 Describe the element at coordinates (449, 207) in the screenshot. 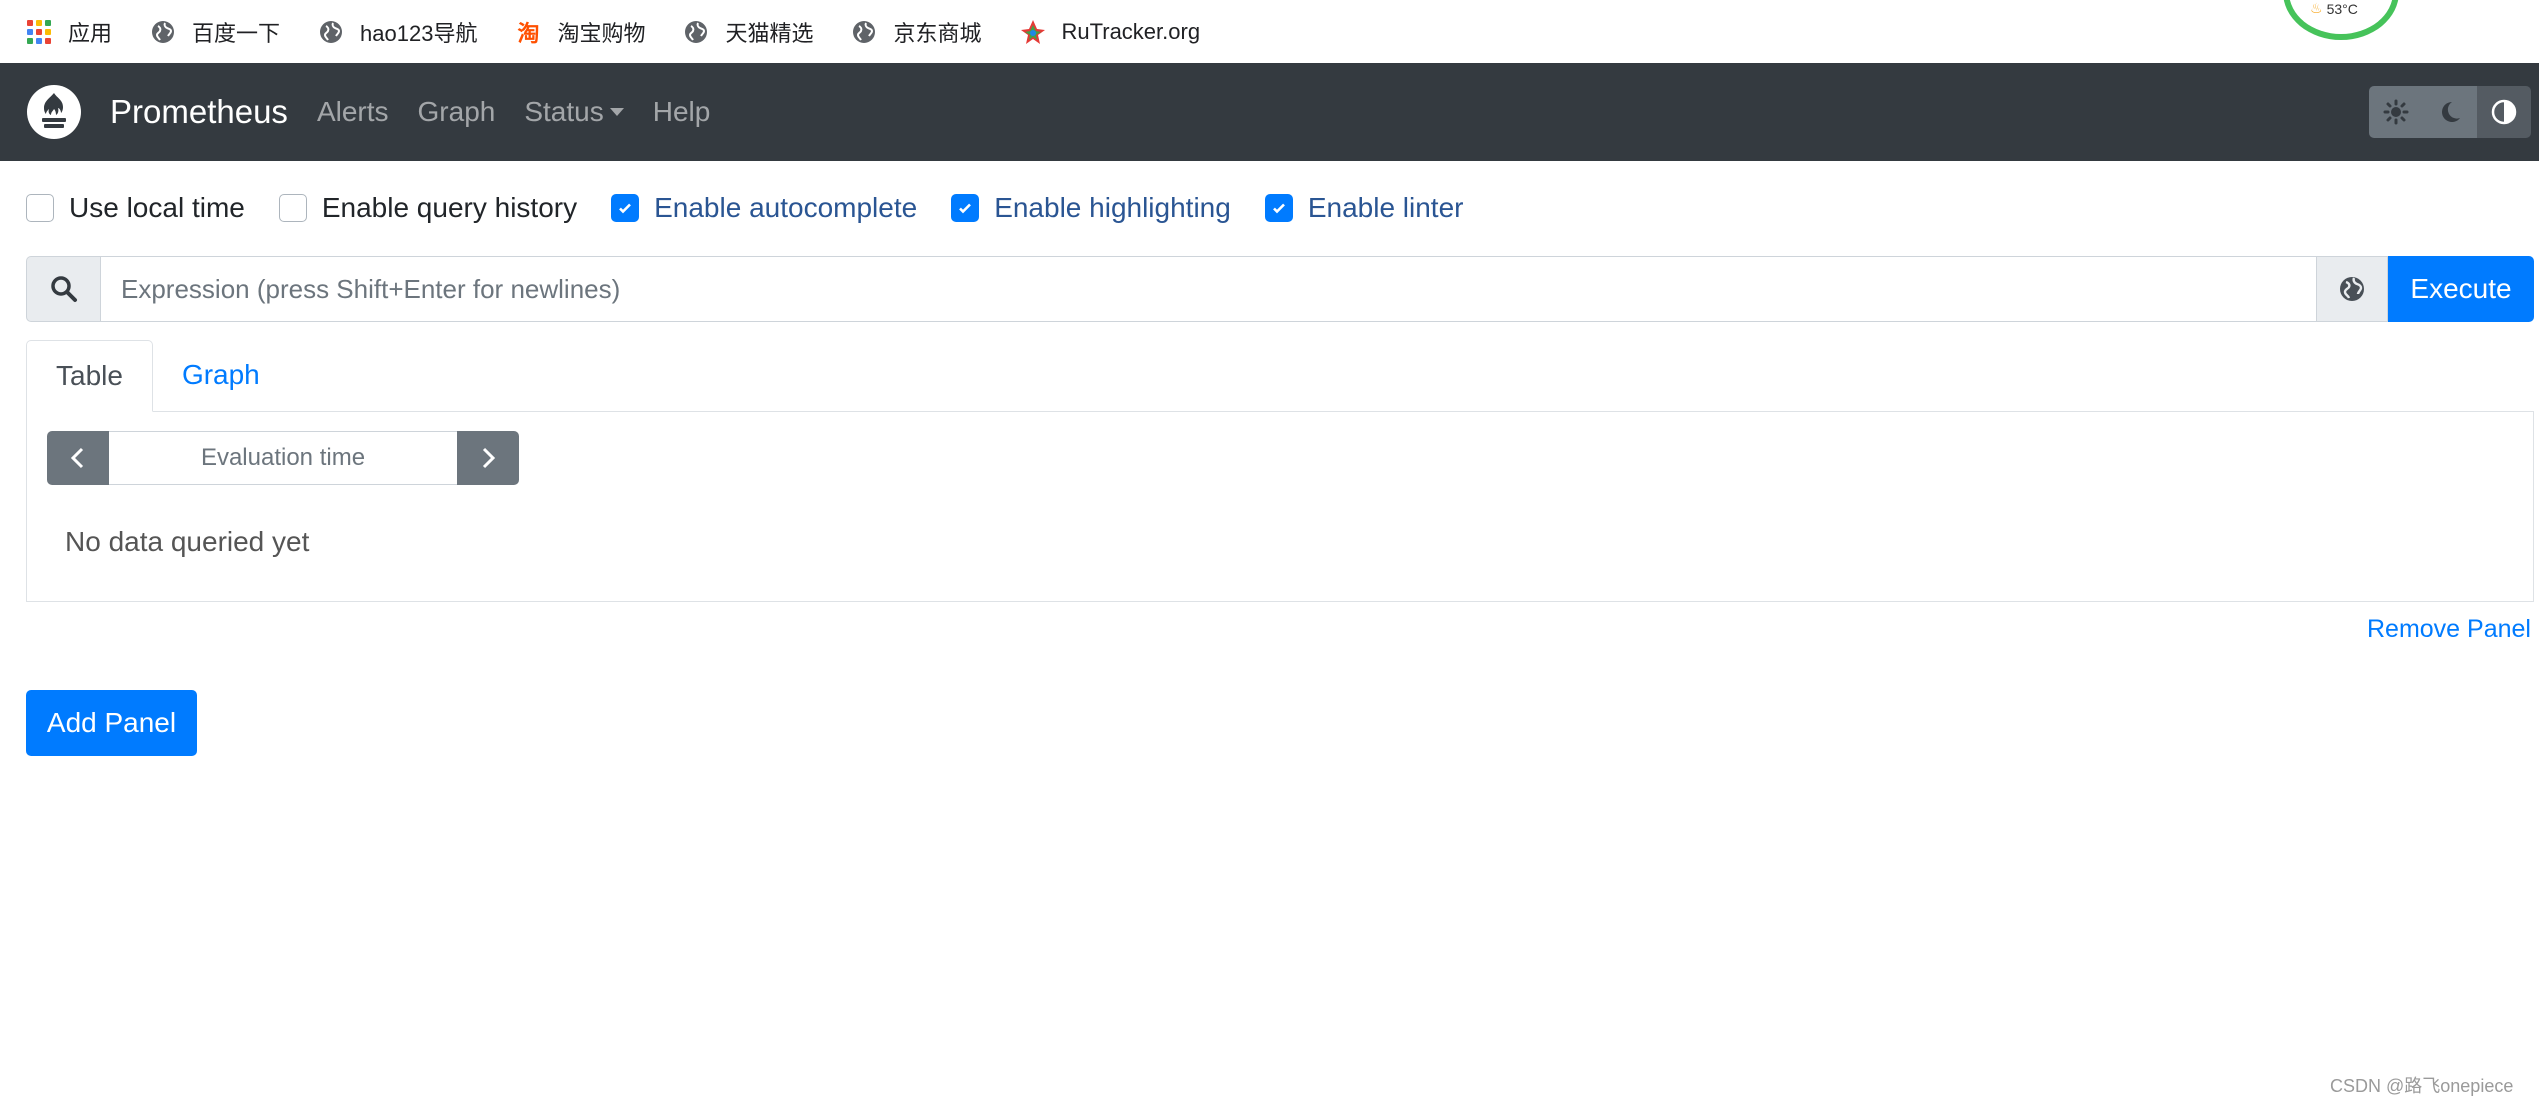

I see `option-label: Enable query history` at that location.